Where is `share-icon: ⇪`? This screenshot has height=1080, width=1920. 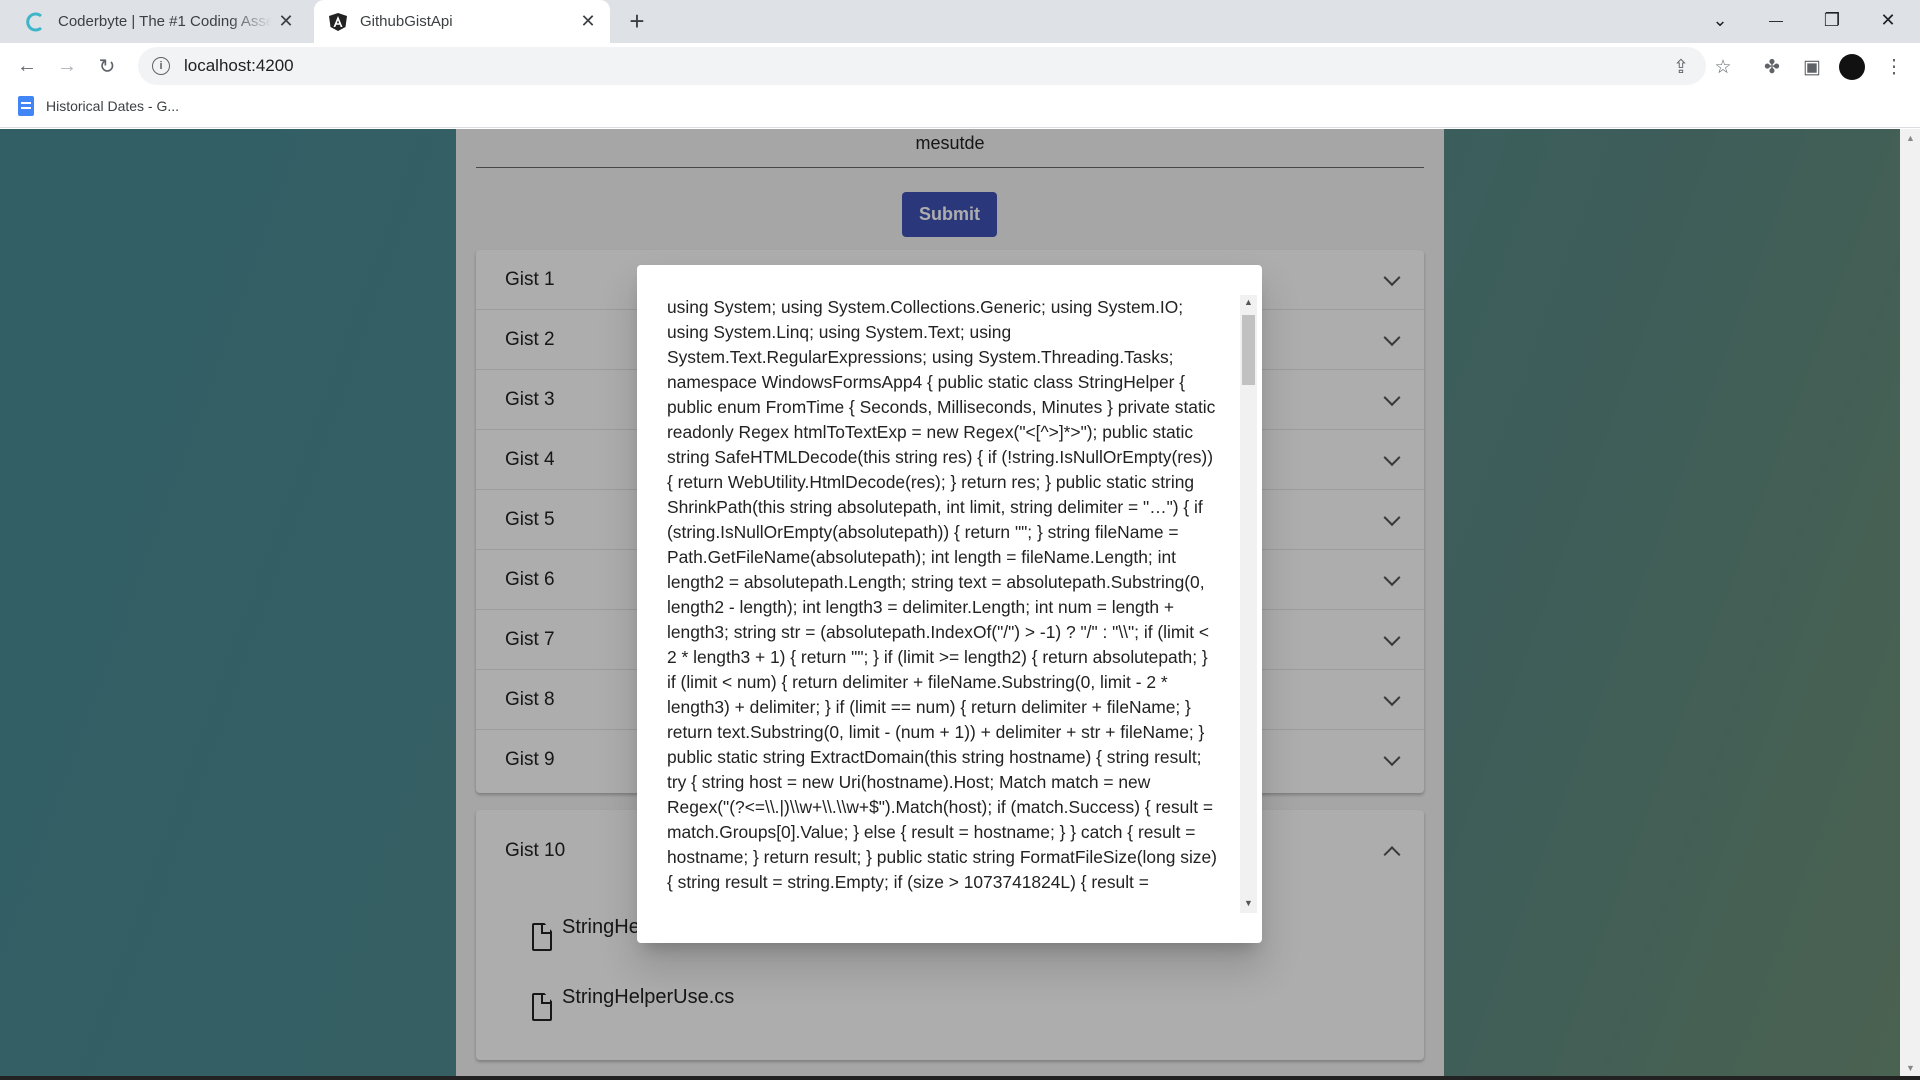 share-icon: ⇪ is located at coordinates (1681, 67).